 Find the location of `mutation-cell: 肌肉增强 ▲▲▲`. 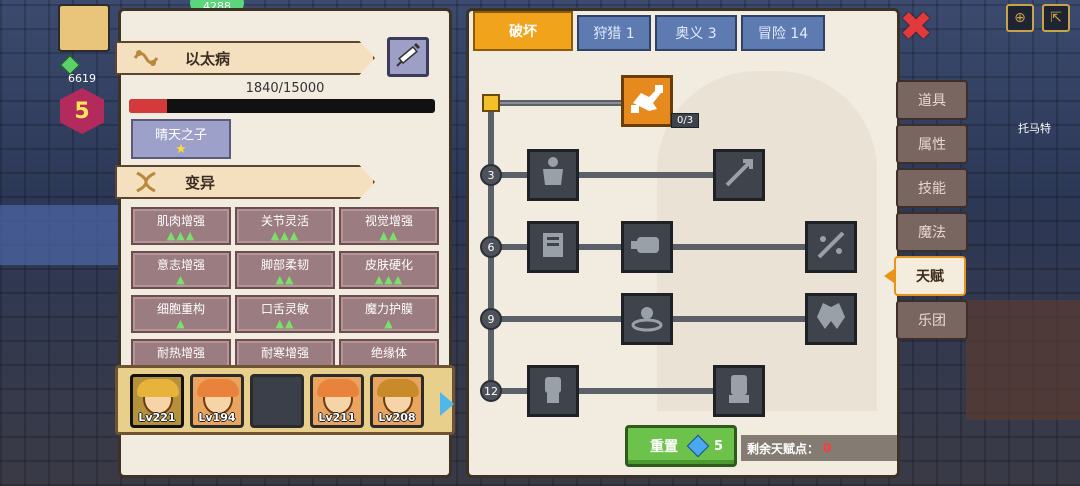

mutation-cell: 肌肉增强 ▲▲▲ is located at coordinates (181, 226).